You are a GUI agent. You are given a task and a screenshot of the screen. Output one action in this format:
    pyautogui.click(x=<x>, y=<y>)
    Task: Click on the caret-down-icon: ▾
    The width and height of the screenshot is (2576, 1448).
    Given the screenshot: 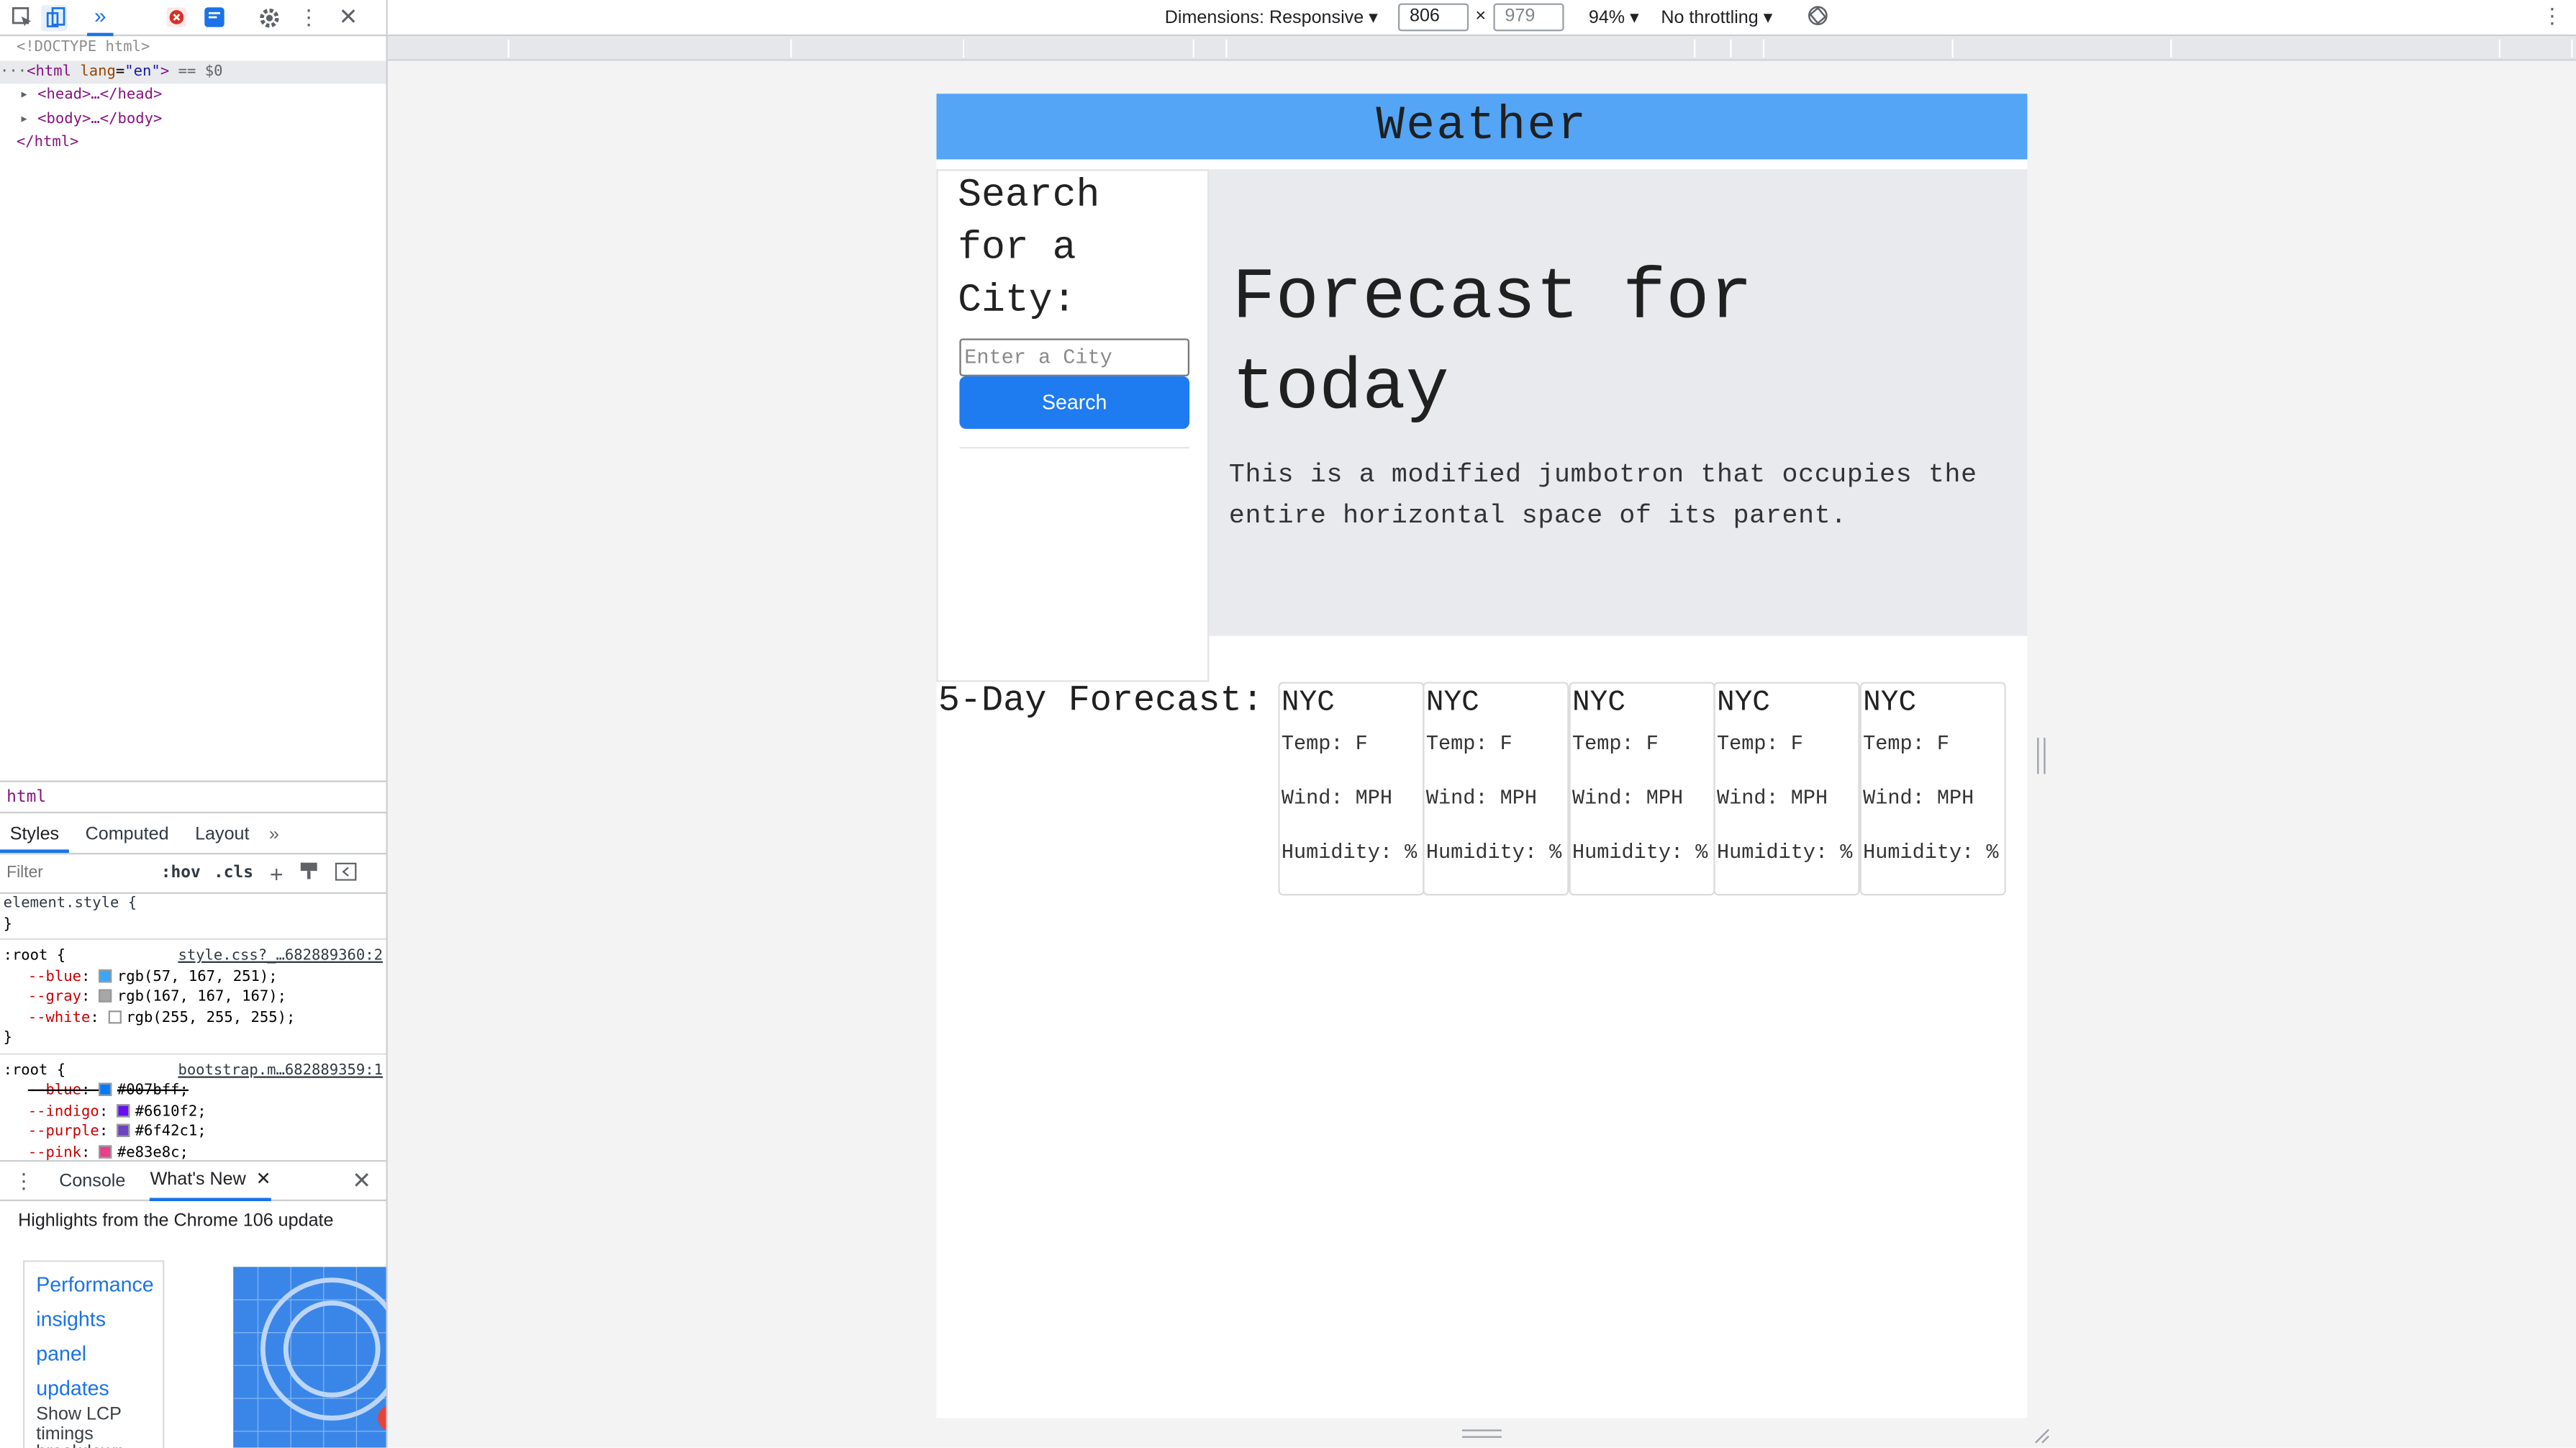 What is the action you would take?
    pyautogui.click(x=1373, y=18)
    